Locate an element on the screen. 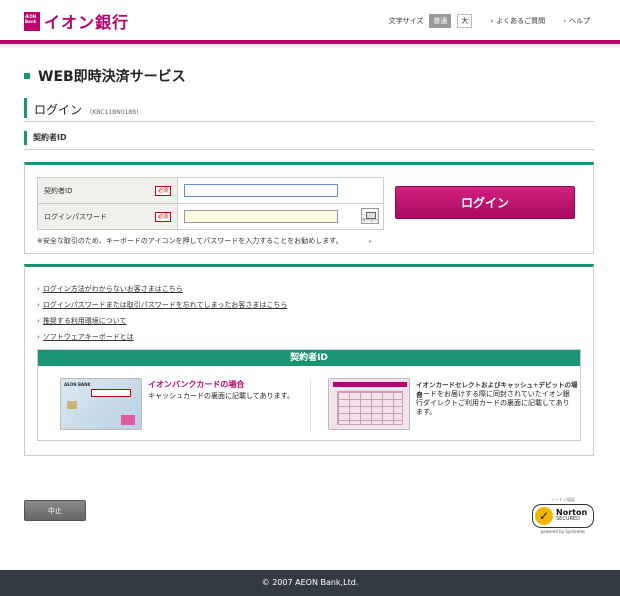 The width and height of the screenshot is (620, 596). logo-text: イオン銀行 is located at coordinates (87, 22).